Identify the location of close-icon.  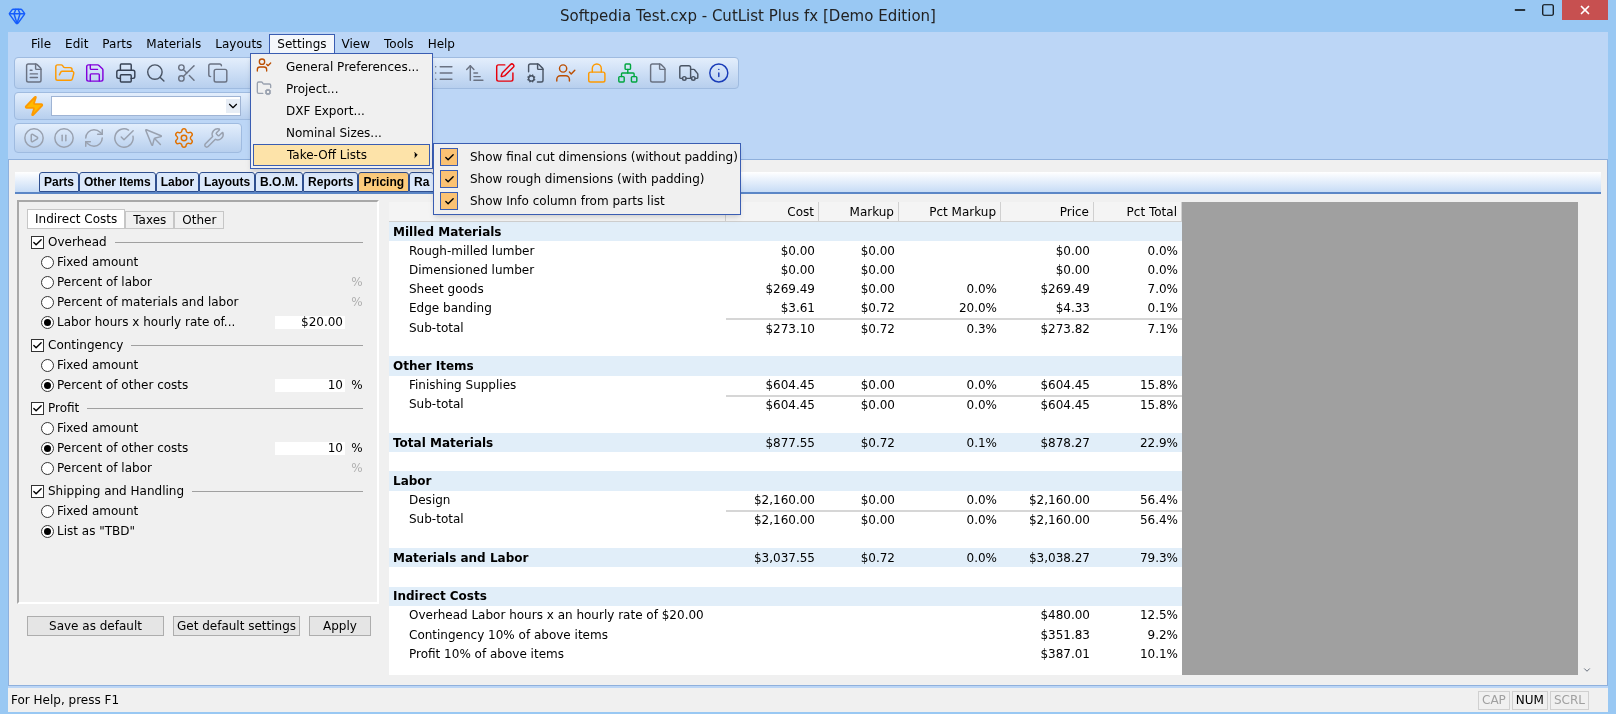
(1585, 10).